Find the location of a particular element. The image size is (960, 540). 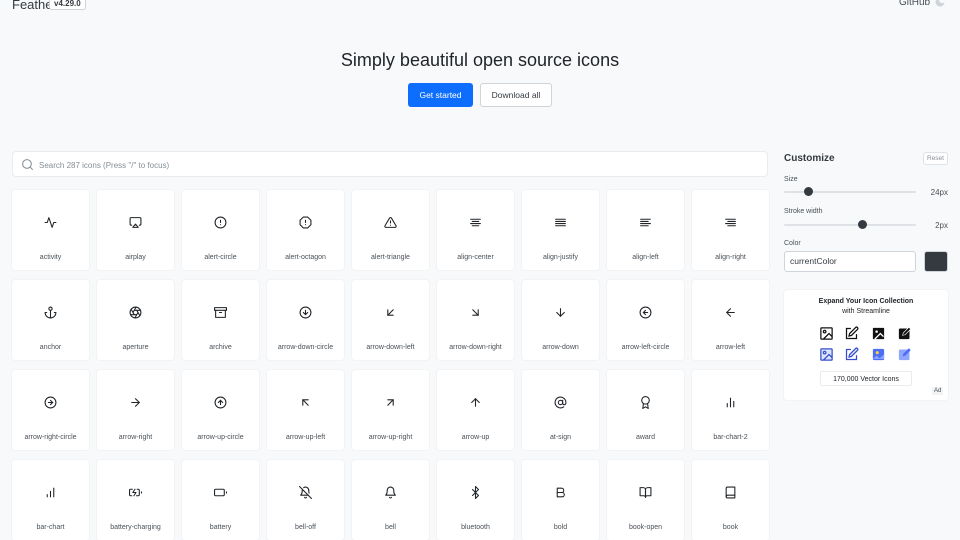

icon-tile-arrow-up: arrow-up is located at coordinates (475, 410).